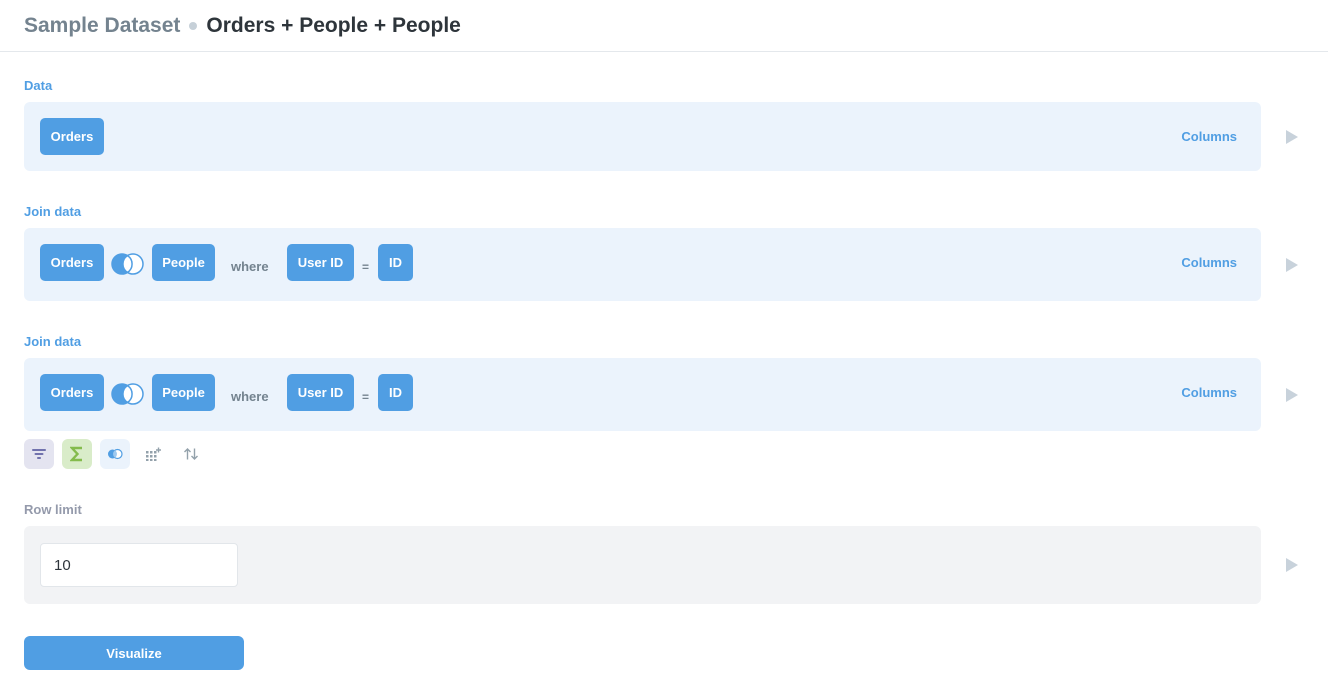  I want to click on custom-column-button, so click(153, 454).